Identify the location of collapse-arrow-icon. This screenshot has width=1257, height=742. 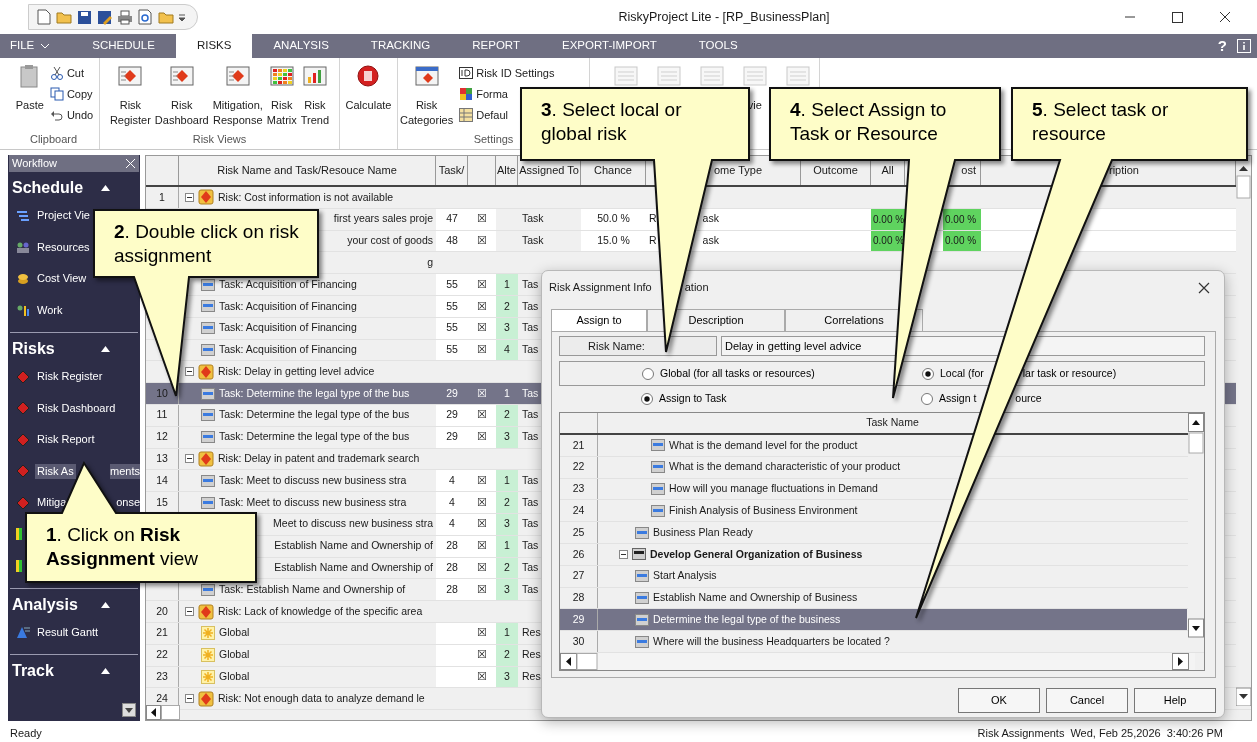
(105, 349).